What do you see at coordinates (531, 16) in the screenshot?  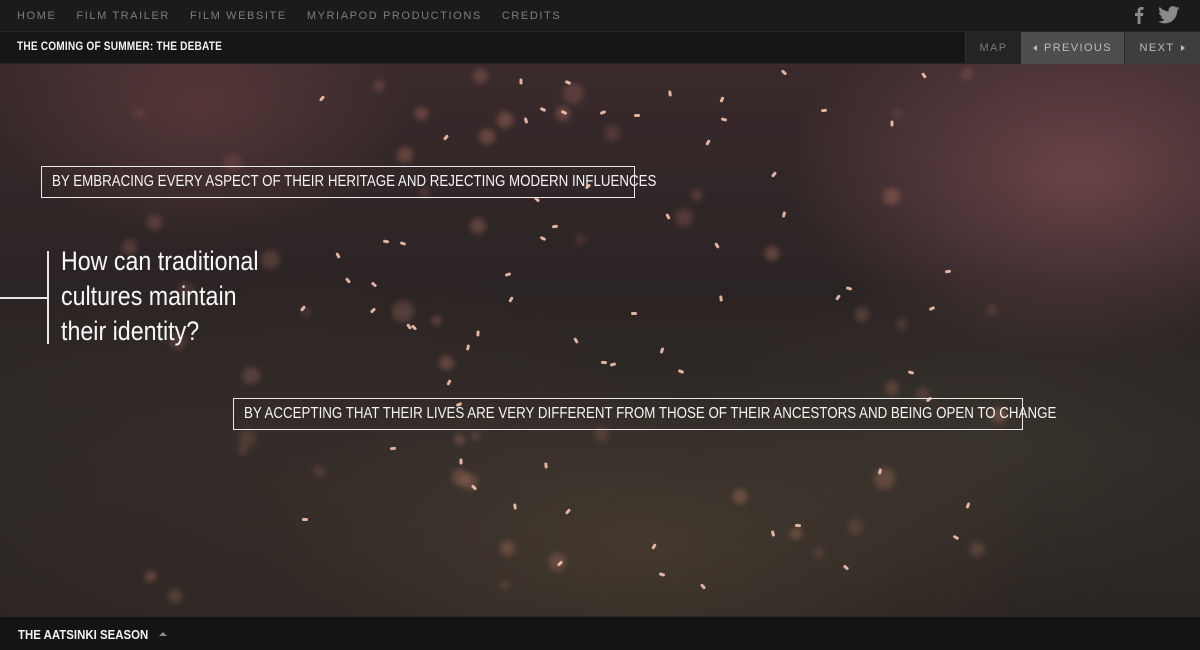 I see `nav-credits: CREDITS` at bounding box center [531, 16].